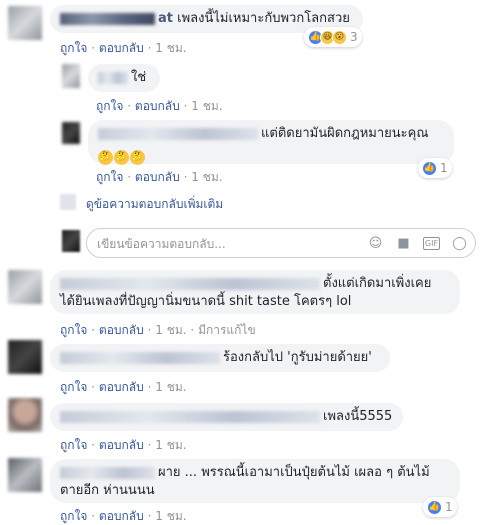 The height and width of the screenshot is (525, 480). I want to click on commenter-name-tail: at, so click(165, 18).